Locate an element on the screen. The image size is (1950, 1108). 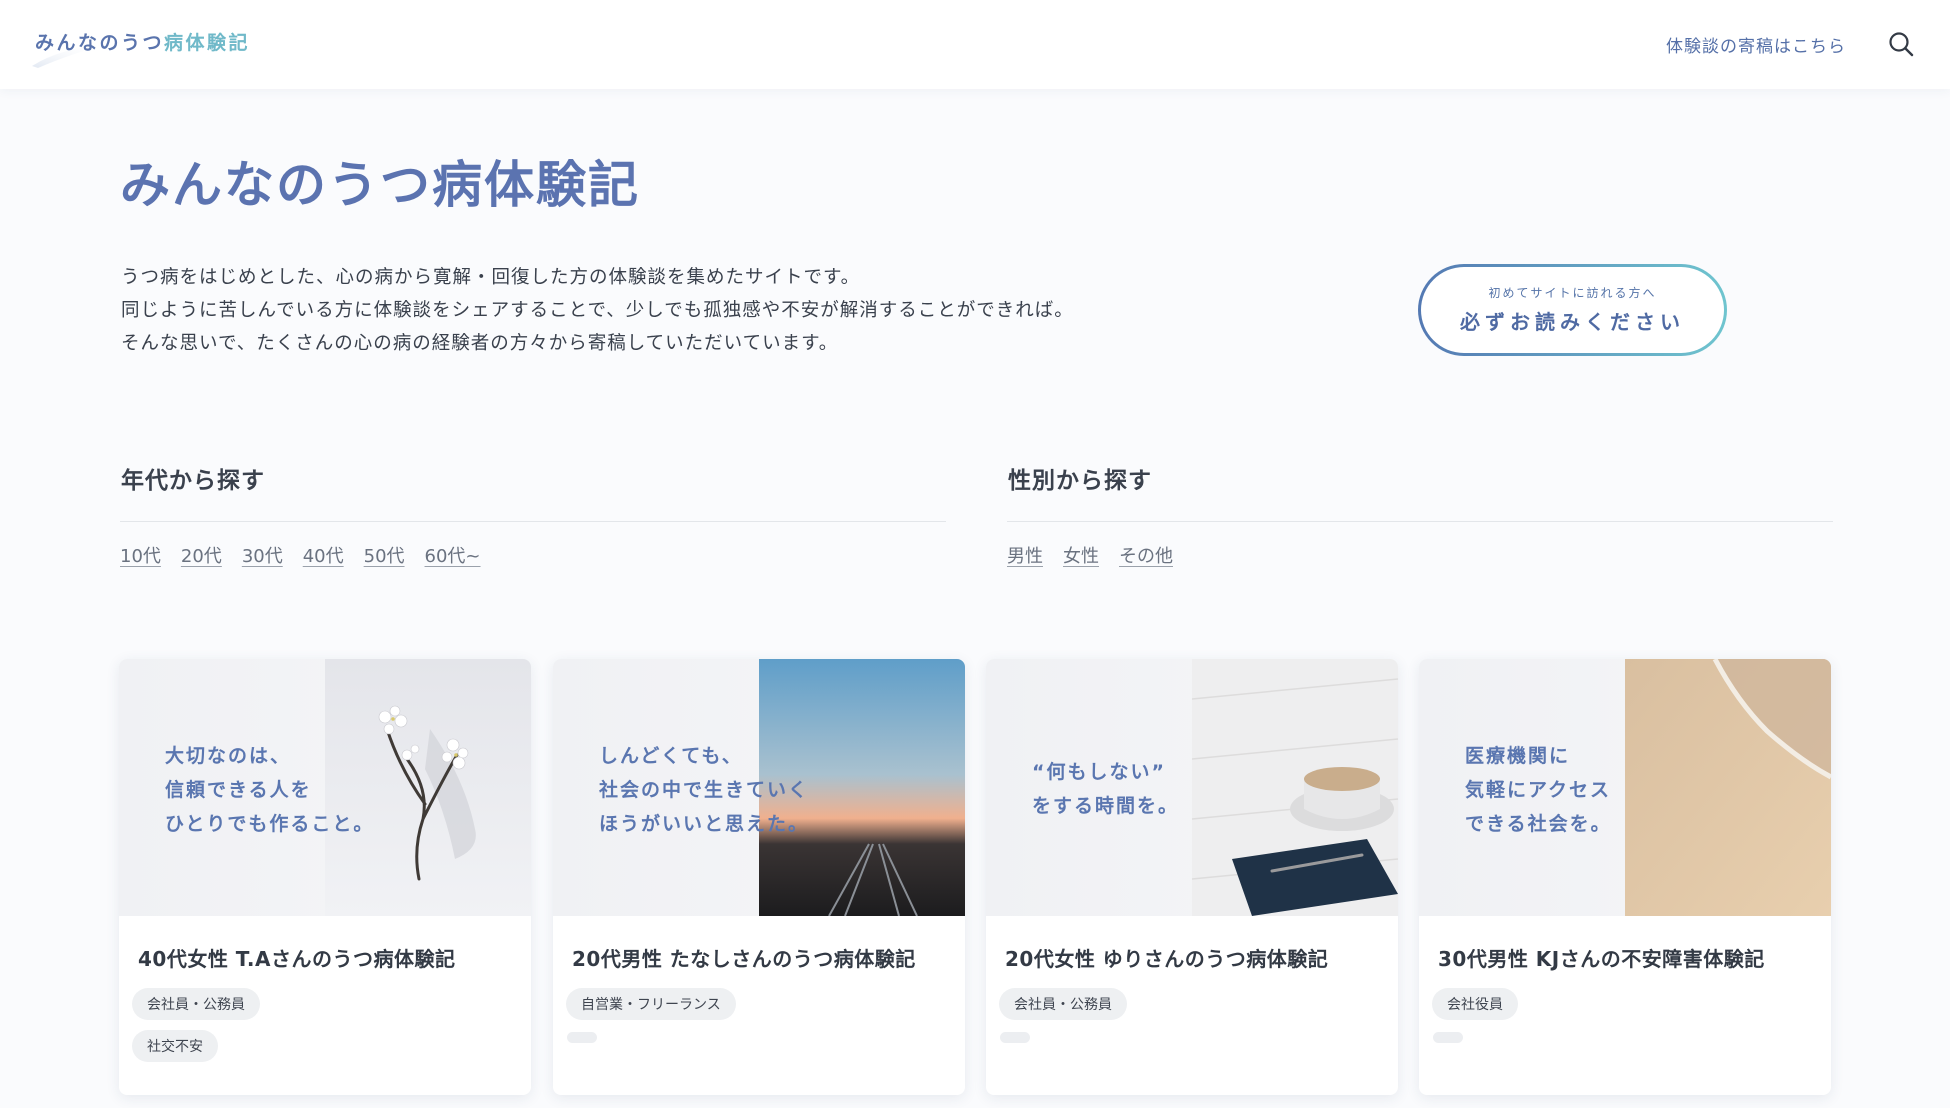
card-thumbnail: 医療機関に 気軽にアクセス できる社会を。 is located at coordinates (1625, 787).